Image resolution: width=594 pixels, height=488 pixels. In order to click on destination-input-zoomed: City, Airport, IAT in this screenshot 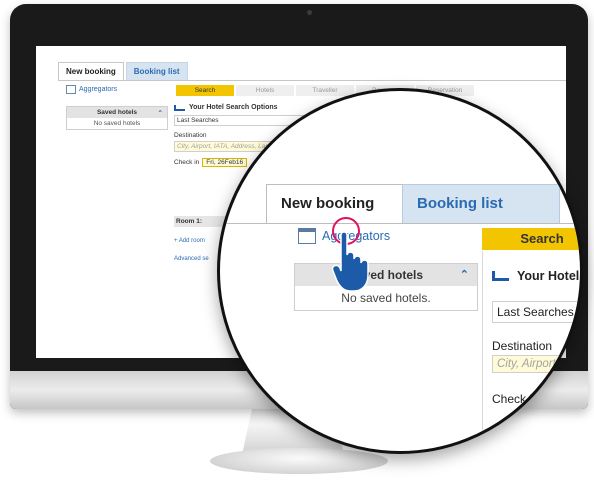, I will do `click(536, 364)`.